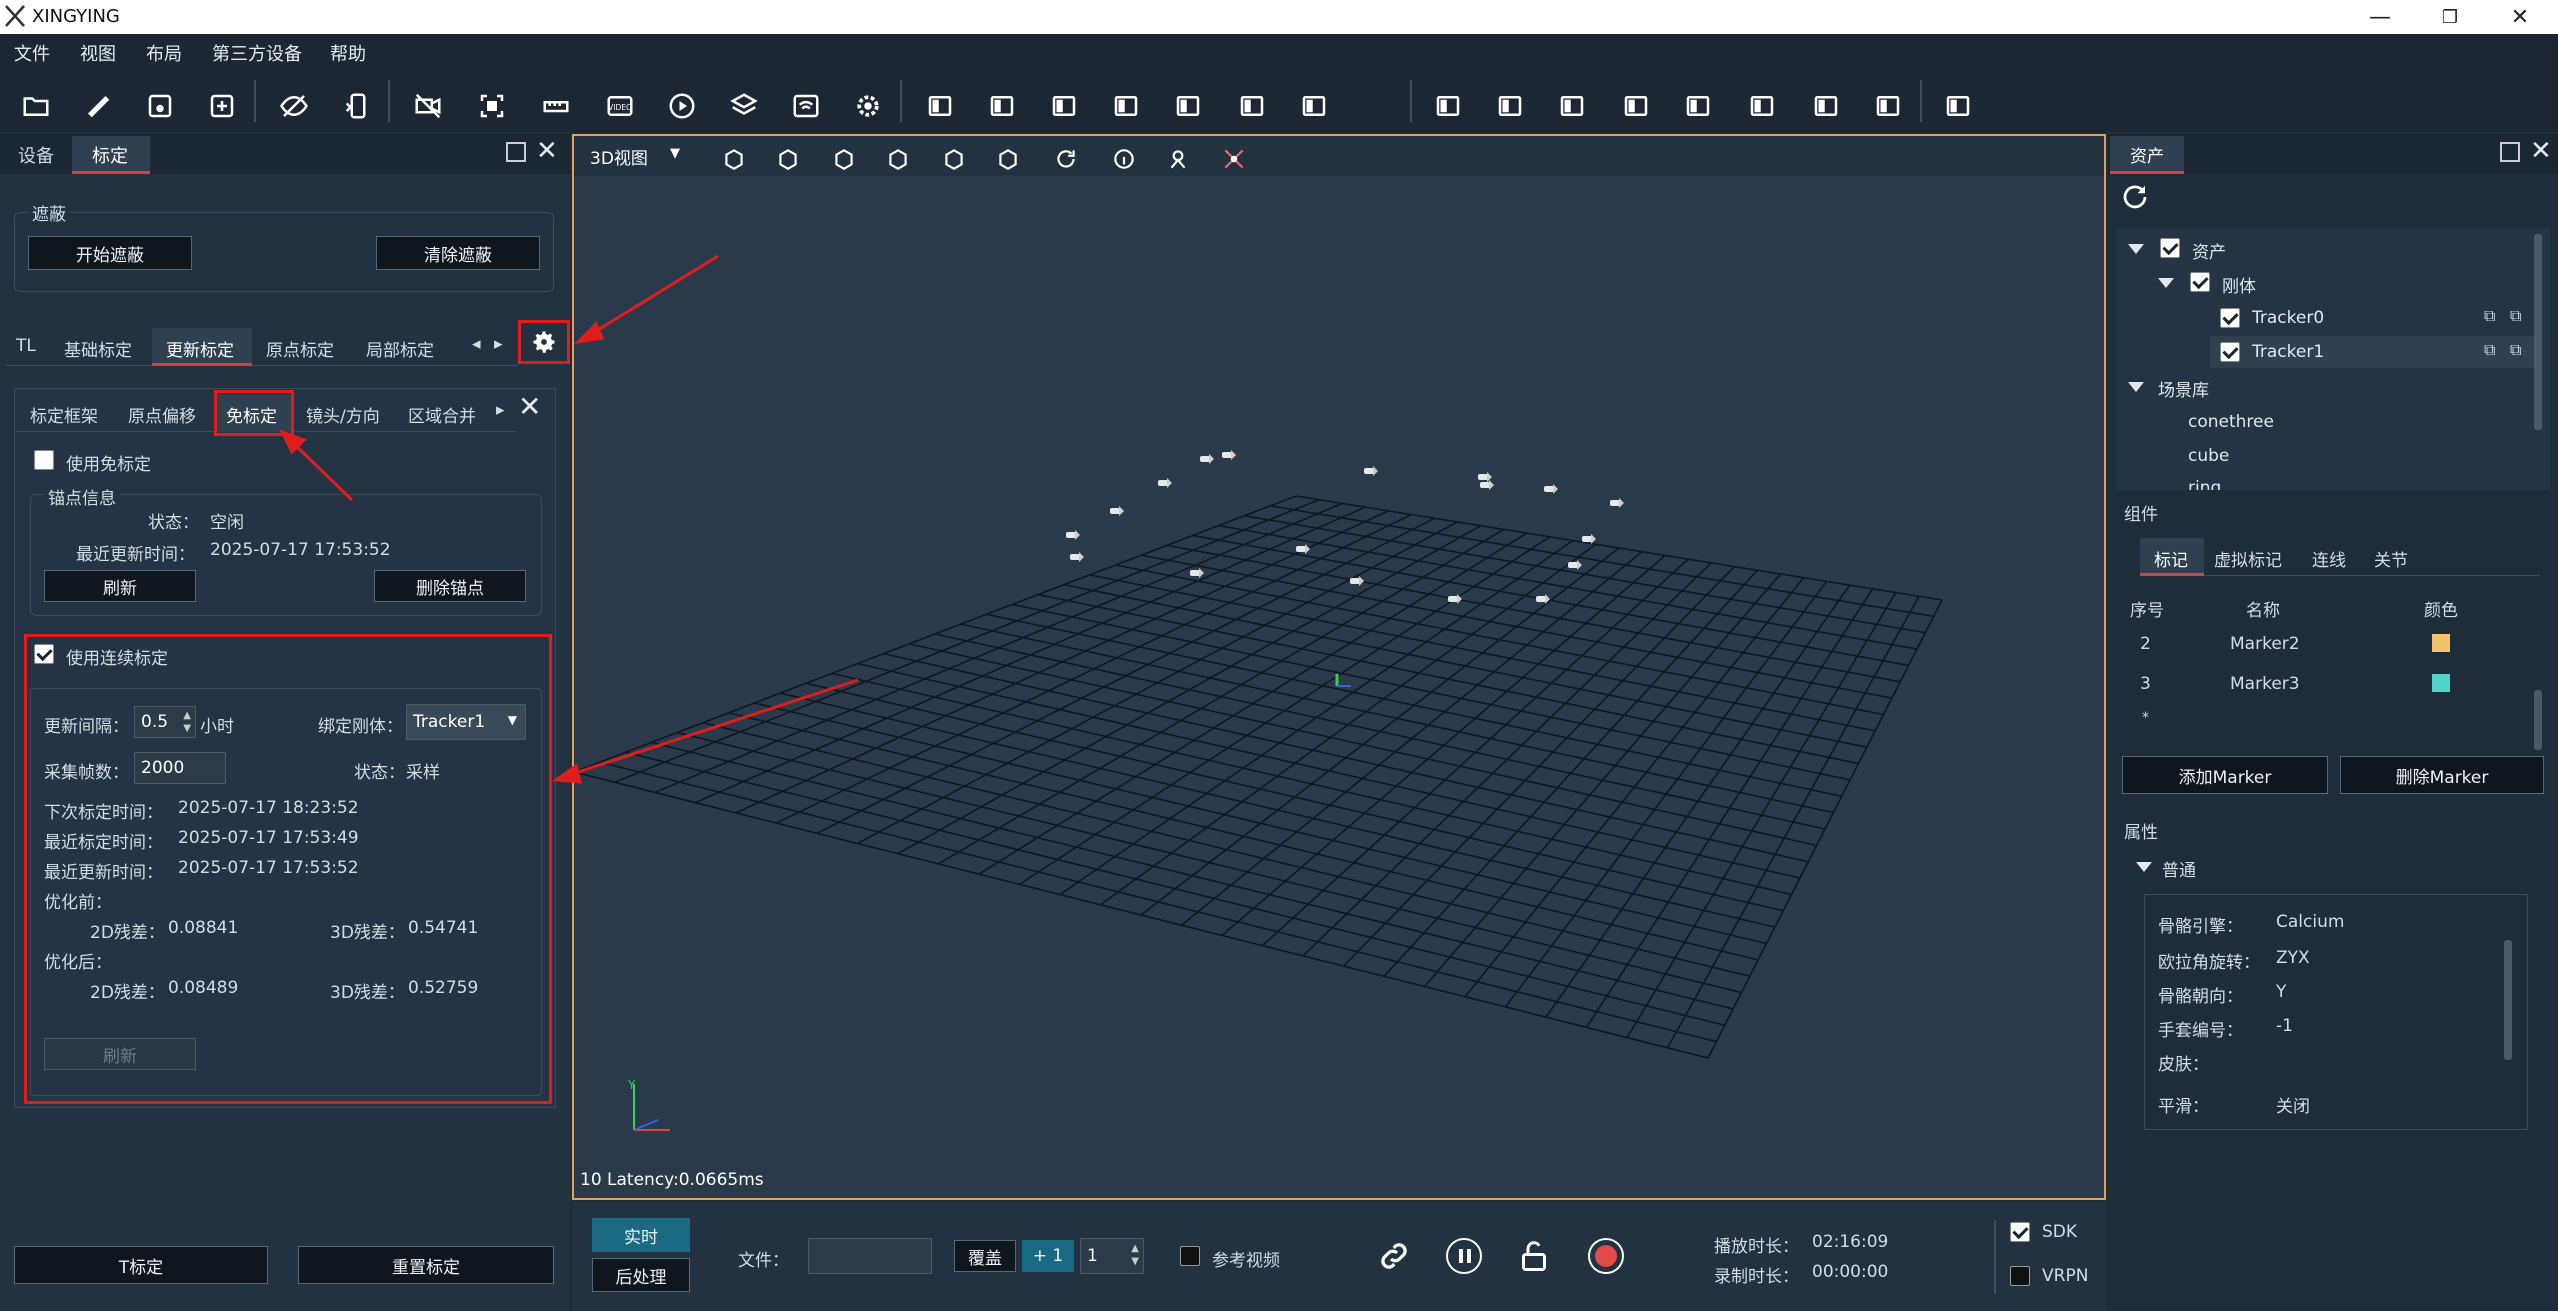  I want to click on prop-value: 关闭, so click(2293, 1104).